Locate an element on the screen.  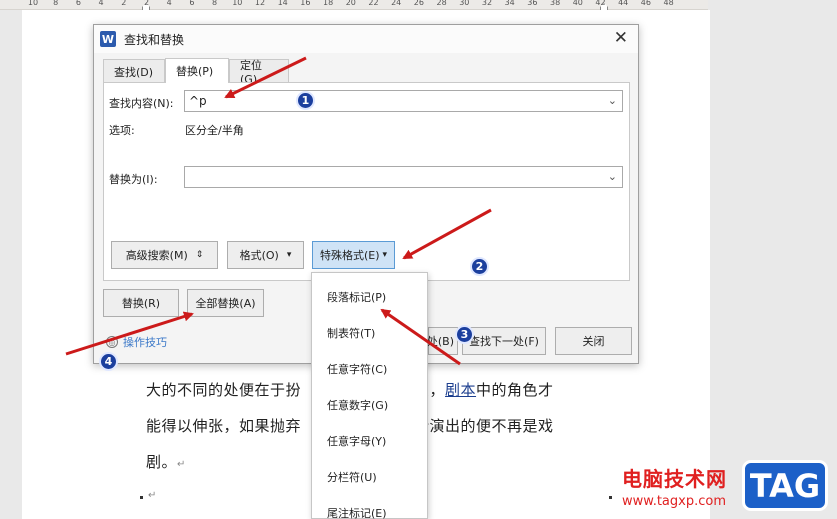
step-badge-3: 3 is located at coordinates (464, 334).